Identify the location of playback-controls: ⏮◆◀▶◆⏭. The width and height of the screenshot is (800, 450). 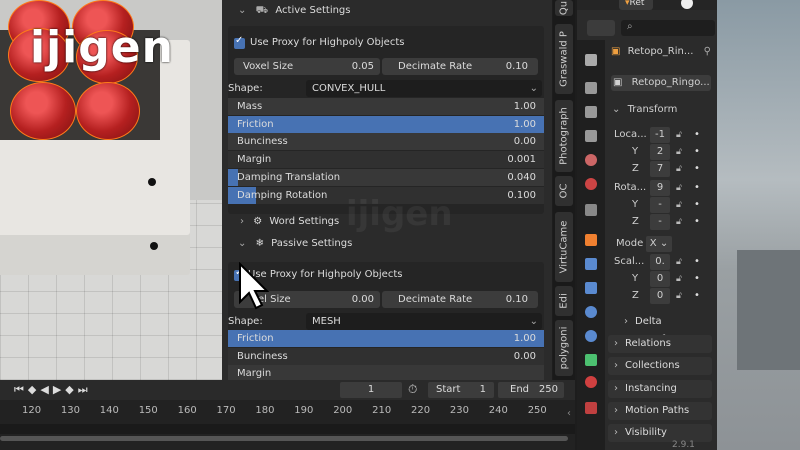
(53, 390).